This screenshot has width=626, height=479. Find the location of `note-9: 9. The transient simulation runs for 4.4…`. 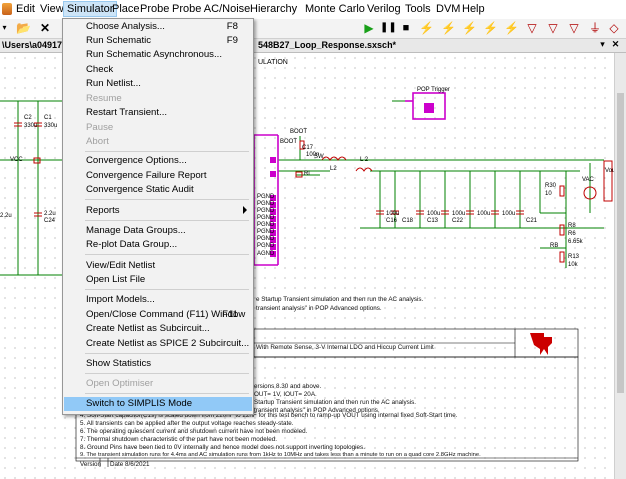

note-9: 9. The transient simulation runs for 4.4… is located at coordinates (280, 455).